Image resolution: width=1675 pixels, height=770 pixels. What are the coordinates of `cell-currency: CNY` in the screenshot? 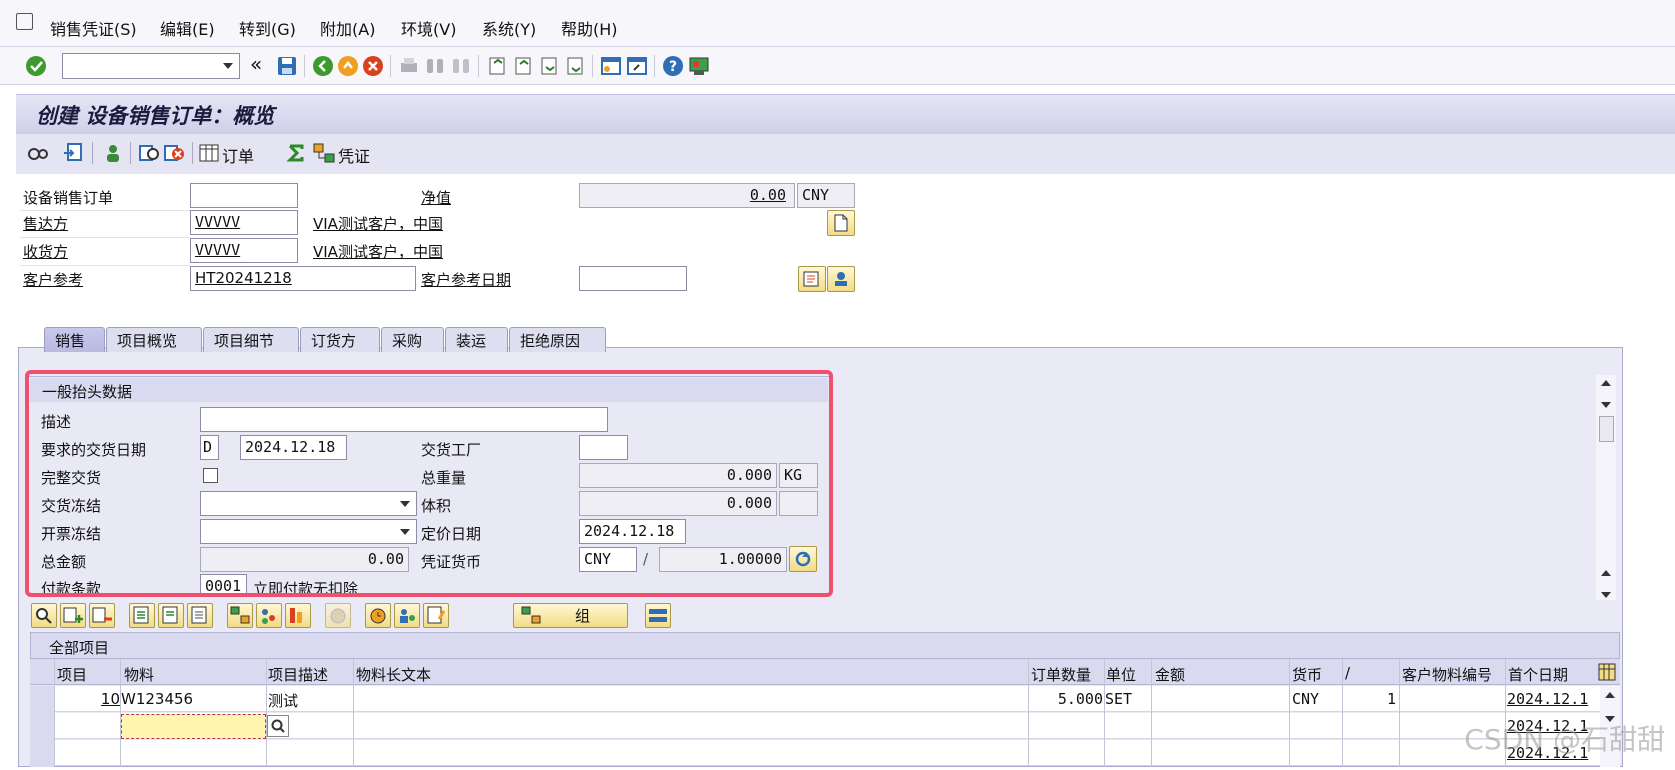 It's located at (1305, 699).